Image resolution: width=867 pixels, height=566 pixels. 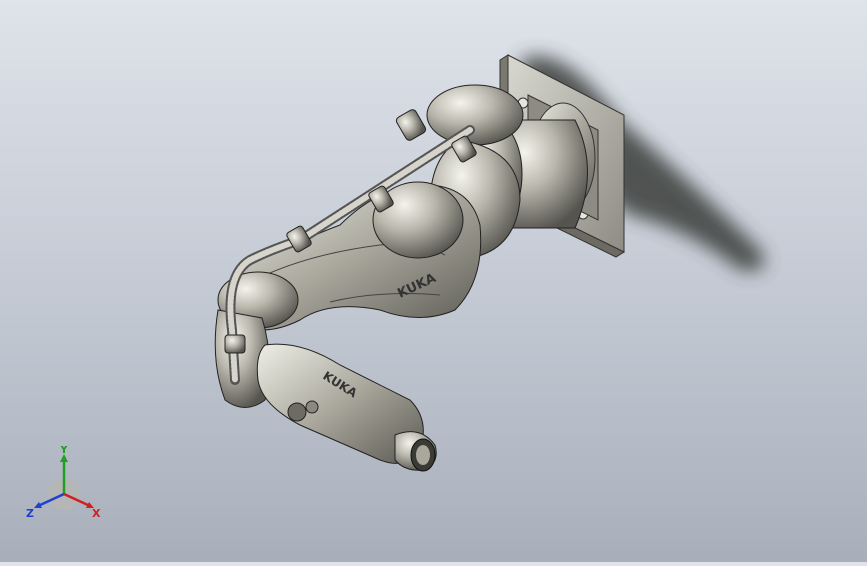 What do you see at coordinates (64, 451) in the screenshot?
I see `y-axis-label: Y` at bounding box center [64, 451].